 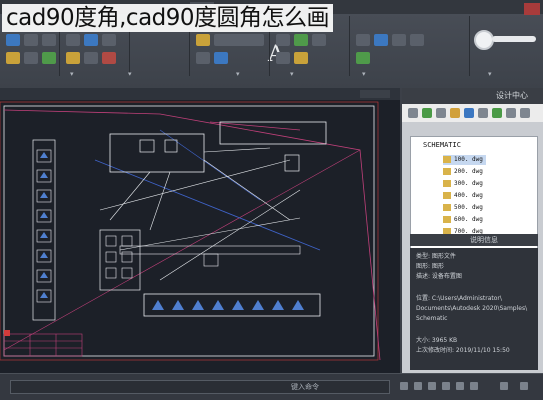 I want to click on article-title-overlay: cad90度角,cad90度圆角怎么画, so click(x=168, y=18).